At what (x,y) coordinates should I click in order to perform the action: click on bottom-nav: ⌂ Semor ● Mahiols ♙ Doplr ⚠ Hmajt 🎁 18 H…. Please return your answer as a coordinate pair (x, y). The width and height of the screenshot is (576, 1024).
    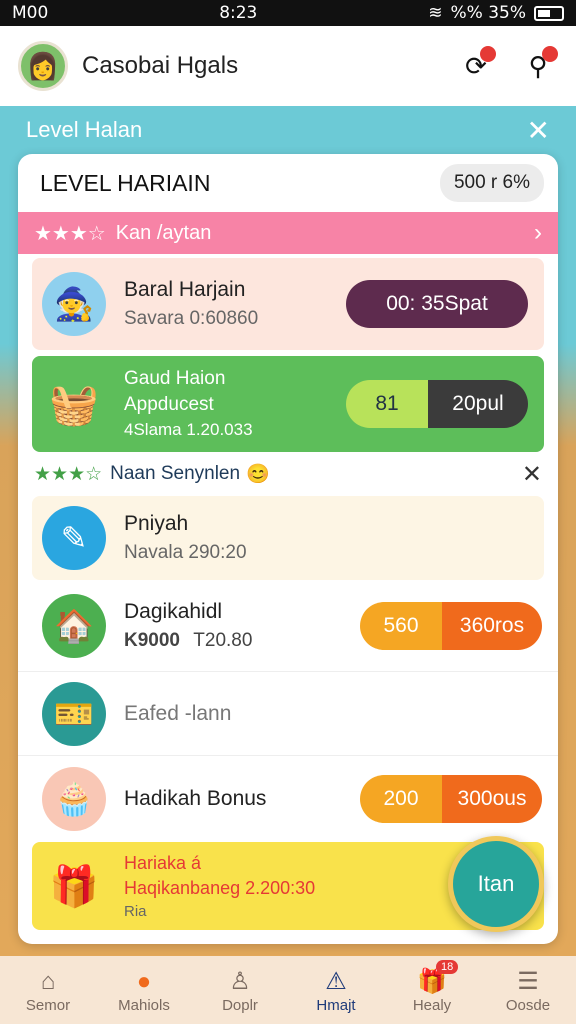
    Looking at the image, I should click on (288, 990).